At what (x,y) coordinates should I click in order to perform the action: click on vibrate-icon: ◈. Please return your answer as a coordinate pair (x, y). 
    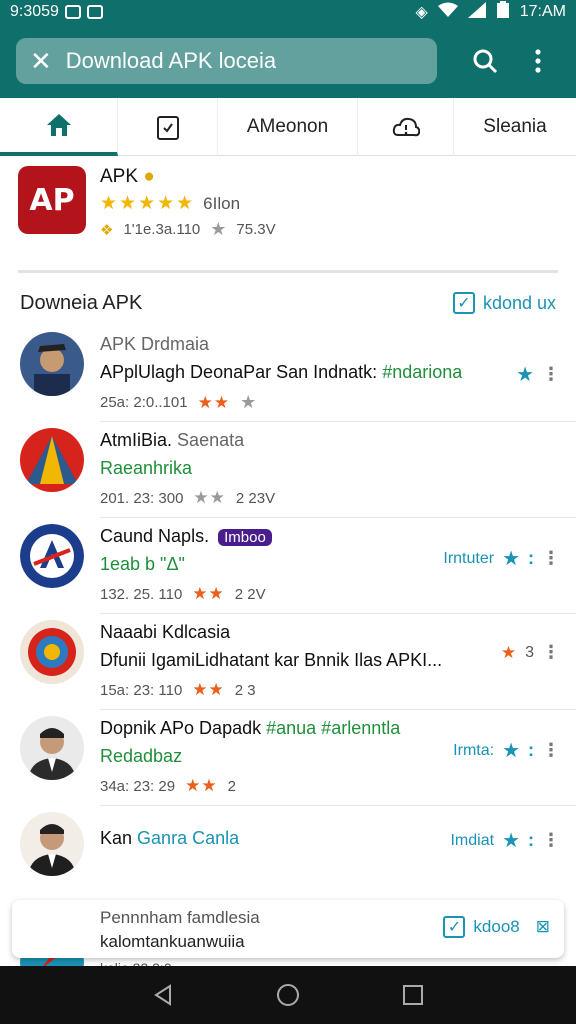
    Looking at the image, I should click on (421, 12).